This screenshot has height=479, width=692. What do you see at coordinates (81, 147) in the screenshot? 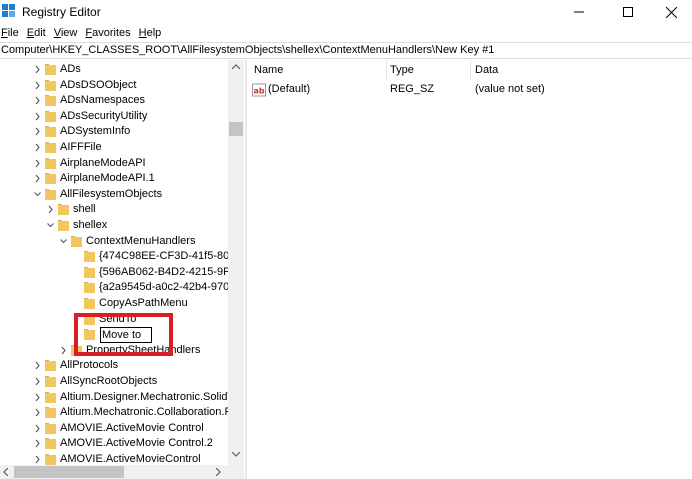
I see `tree-item-label: AIFFFile` at bounding box center [81, 147].